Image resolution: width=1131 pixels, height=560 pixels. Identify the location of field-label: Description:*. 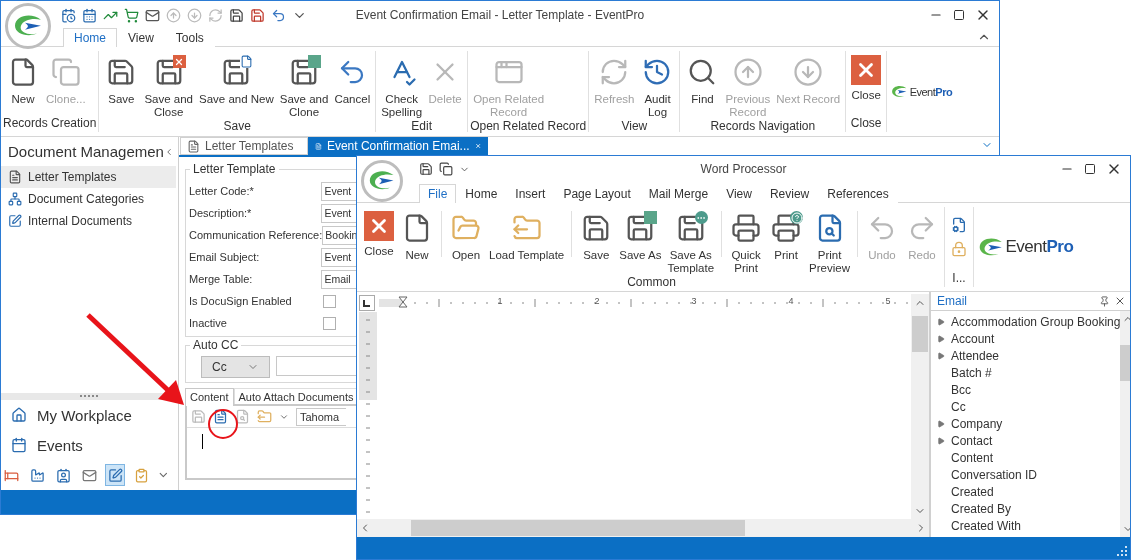
(221, 213).